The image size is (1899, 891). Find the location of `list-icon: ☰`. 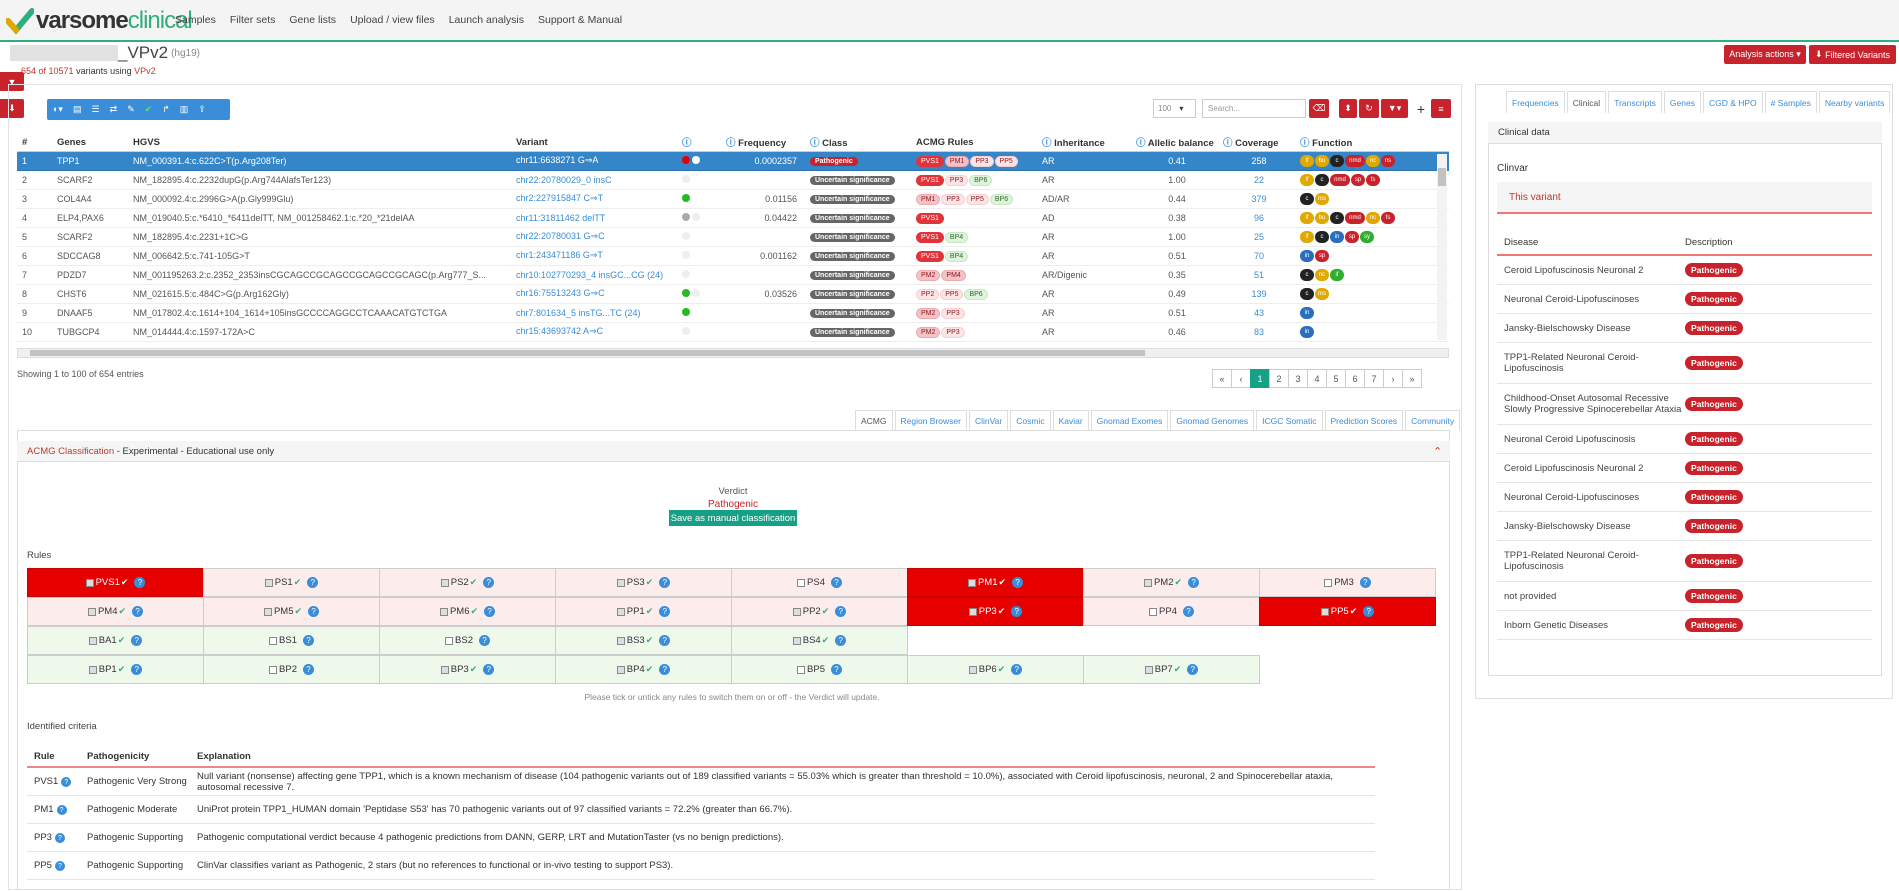

list-icon: ☰ is located at coordinates (95, 109).